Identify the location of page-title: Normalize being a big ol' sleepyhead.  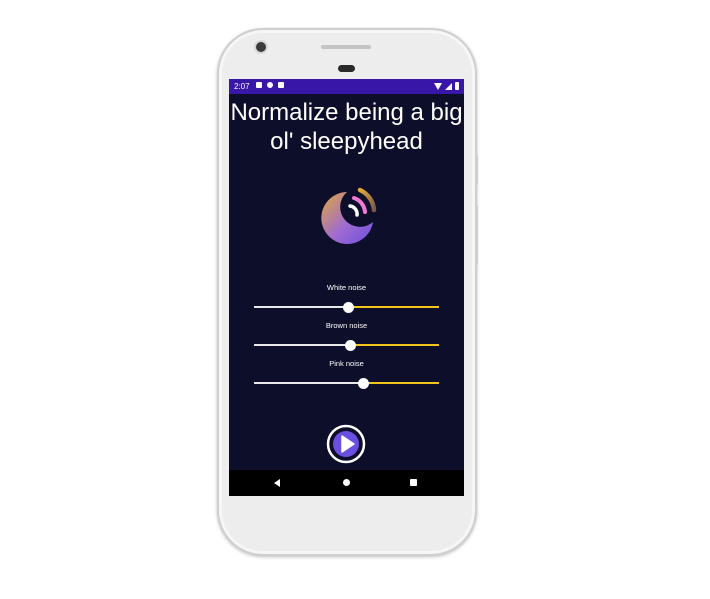
(346, 127).